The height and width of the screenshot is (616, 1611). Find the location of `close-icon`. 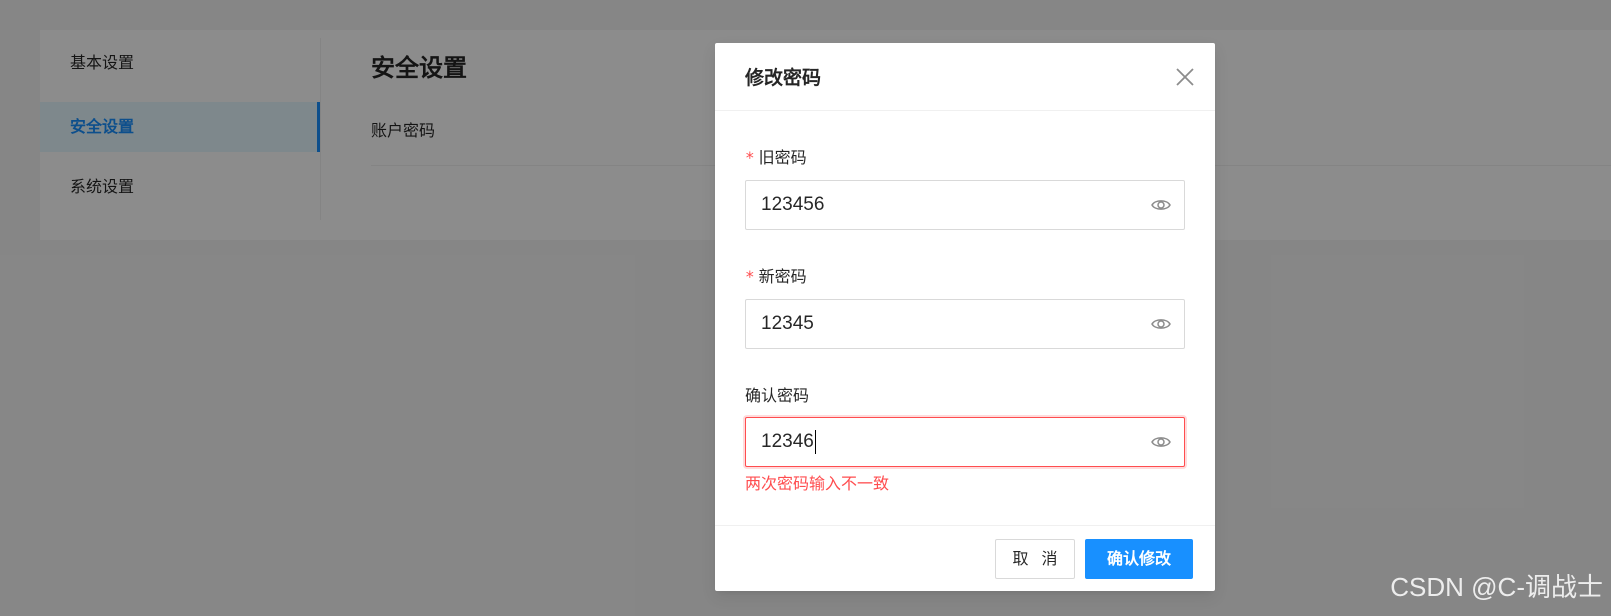

close-icon is located at coordinates (1185, 77).